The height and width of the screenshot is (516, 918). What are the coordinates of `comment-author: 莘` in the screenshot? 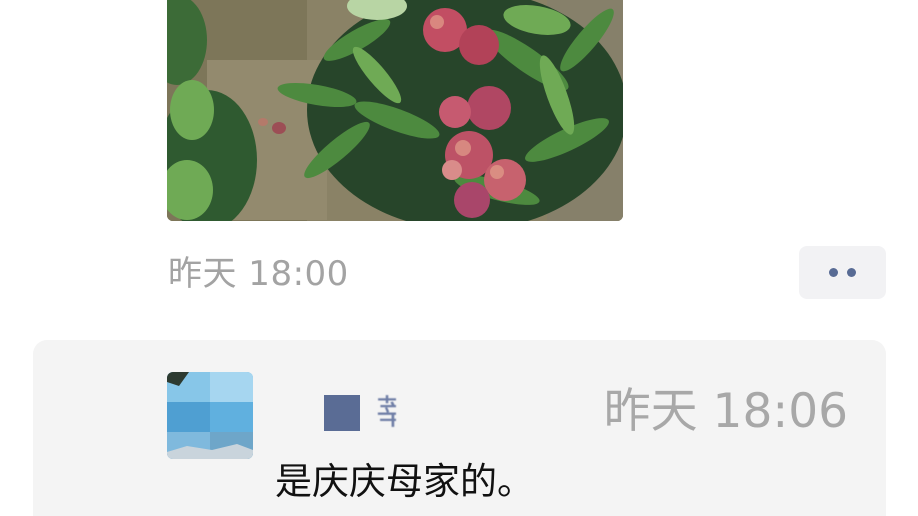 It's located at (360, 413).